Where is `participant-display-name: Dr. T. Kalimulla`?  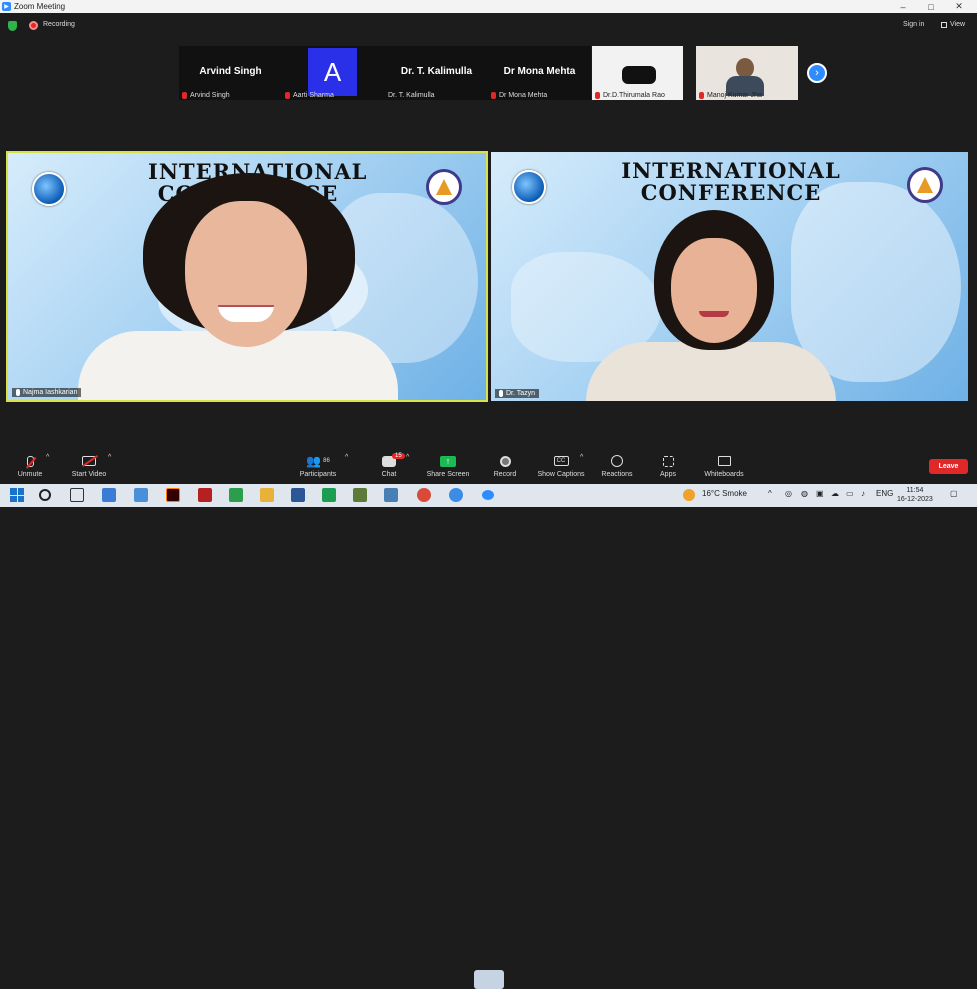
participant-display-name: Dr. T. Kalimulla is located at coordinates (436, 71).